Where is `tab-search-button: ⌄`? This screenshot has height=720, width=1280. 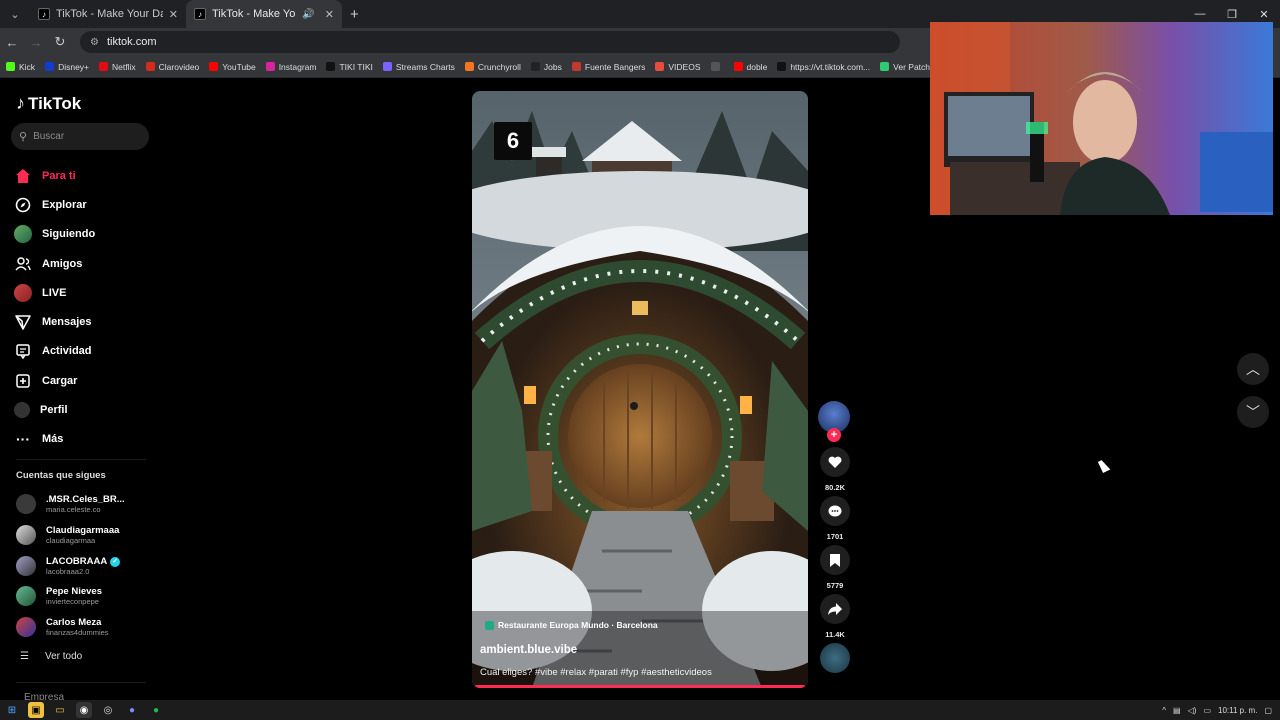
tab-search-button: ⌄ is located at coordinates (15, 14).